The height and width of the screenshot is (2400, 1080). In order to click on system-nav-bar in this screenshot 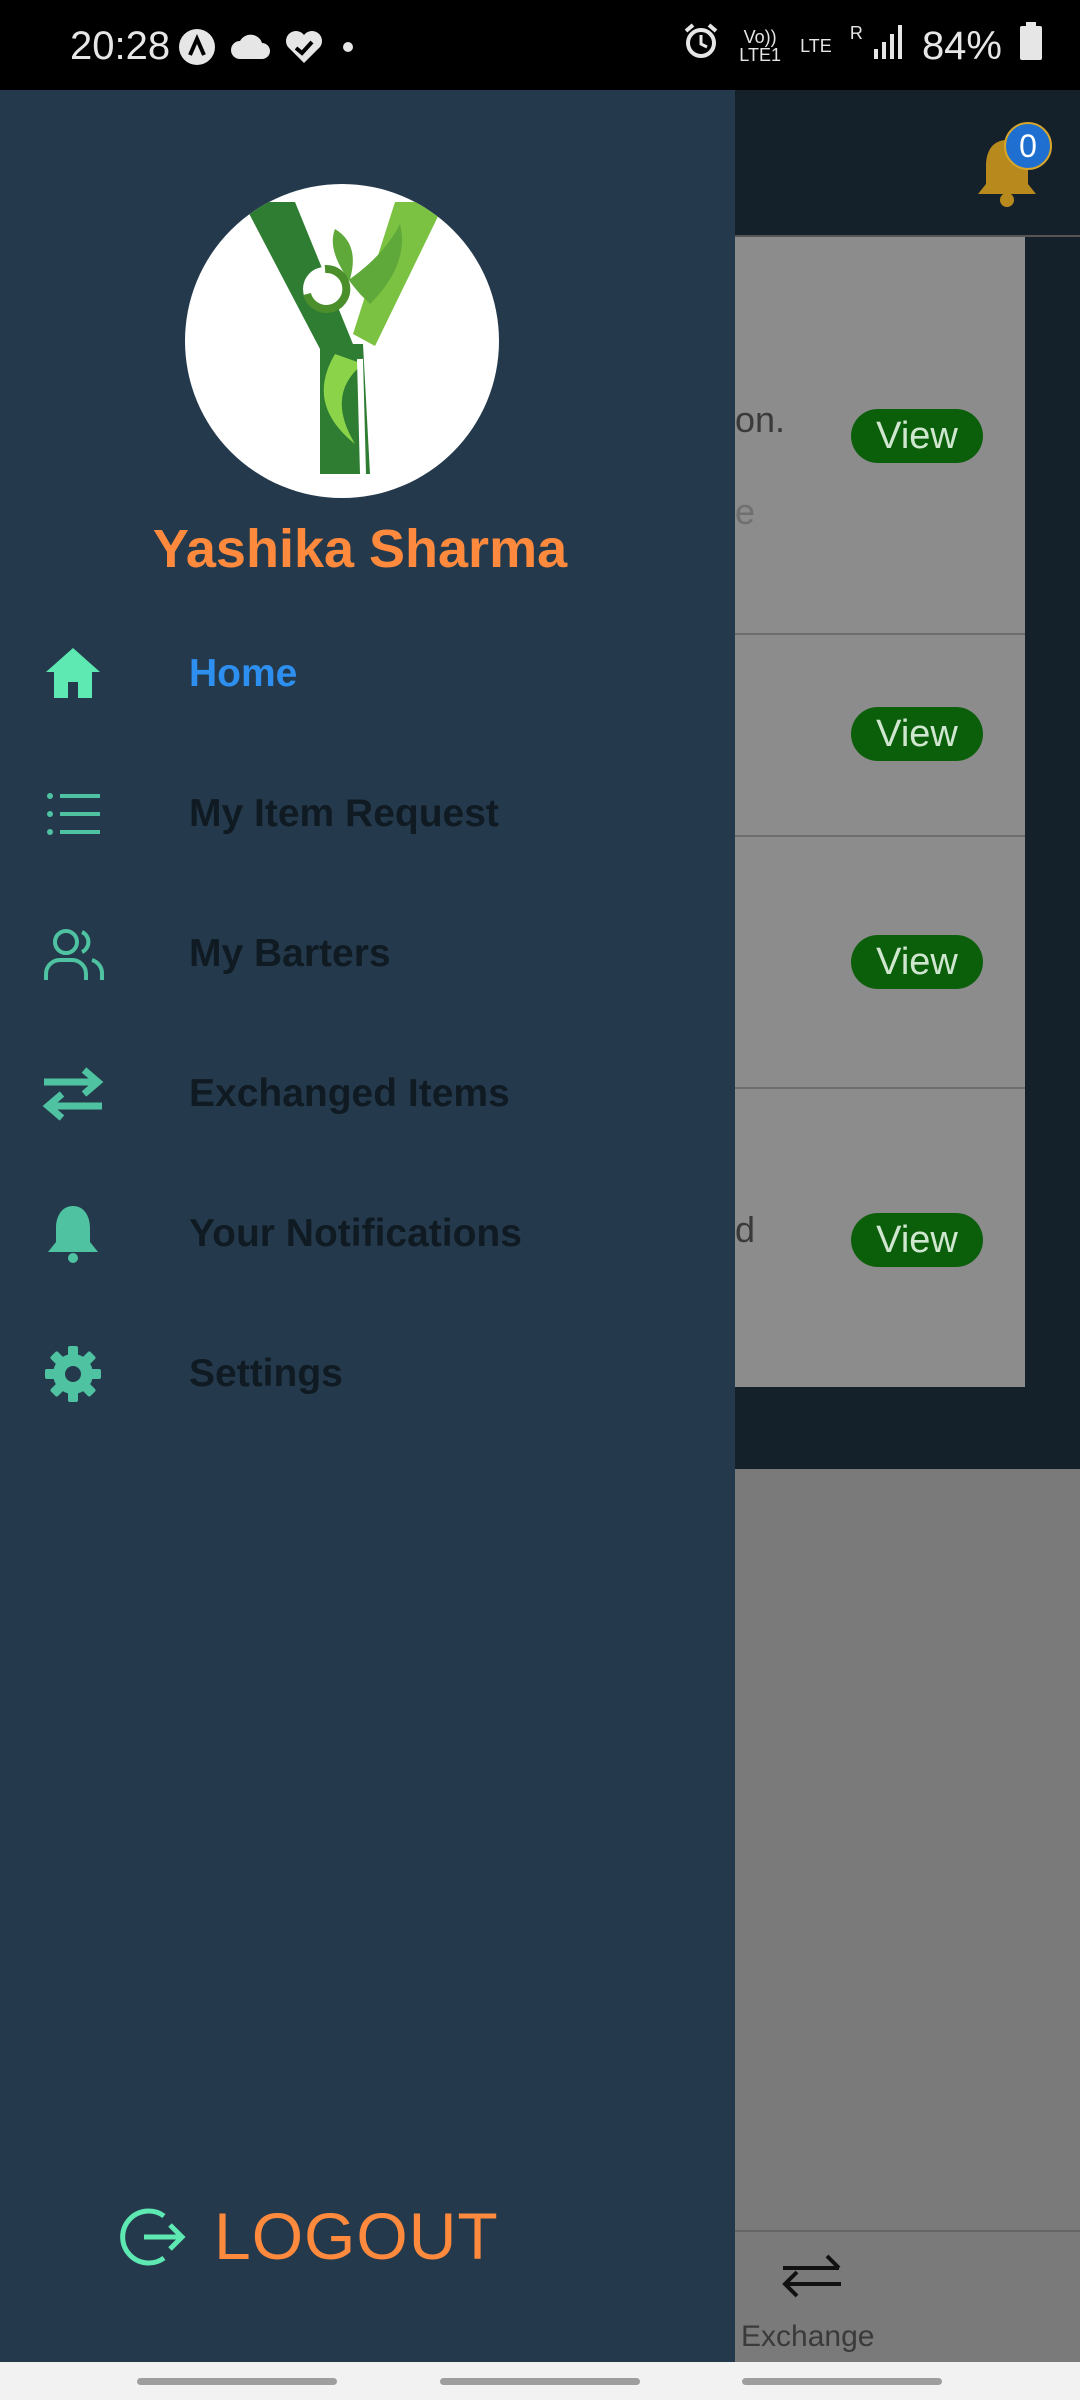, I will do `click(540, 2381)`.